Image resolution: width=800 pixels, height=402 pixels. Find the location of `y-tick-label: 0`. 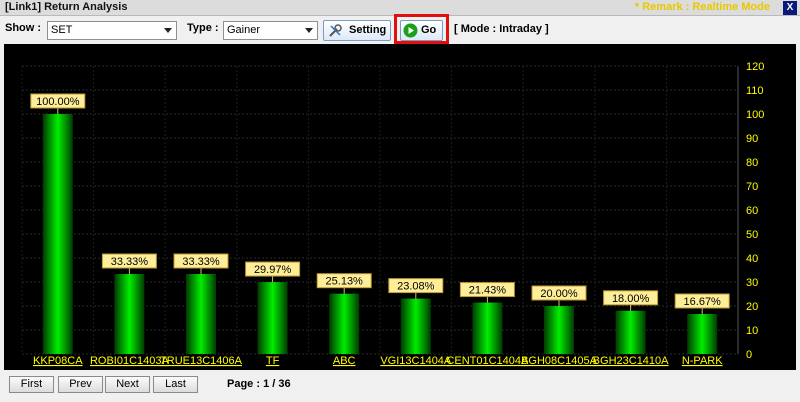

y-tick-label: 0 is located at coordinates (749, 355).